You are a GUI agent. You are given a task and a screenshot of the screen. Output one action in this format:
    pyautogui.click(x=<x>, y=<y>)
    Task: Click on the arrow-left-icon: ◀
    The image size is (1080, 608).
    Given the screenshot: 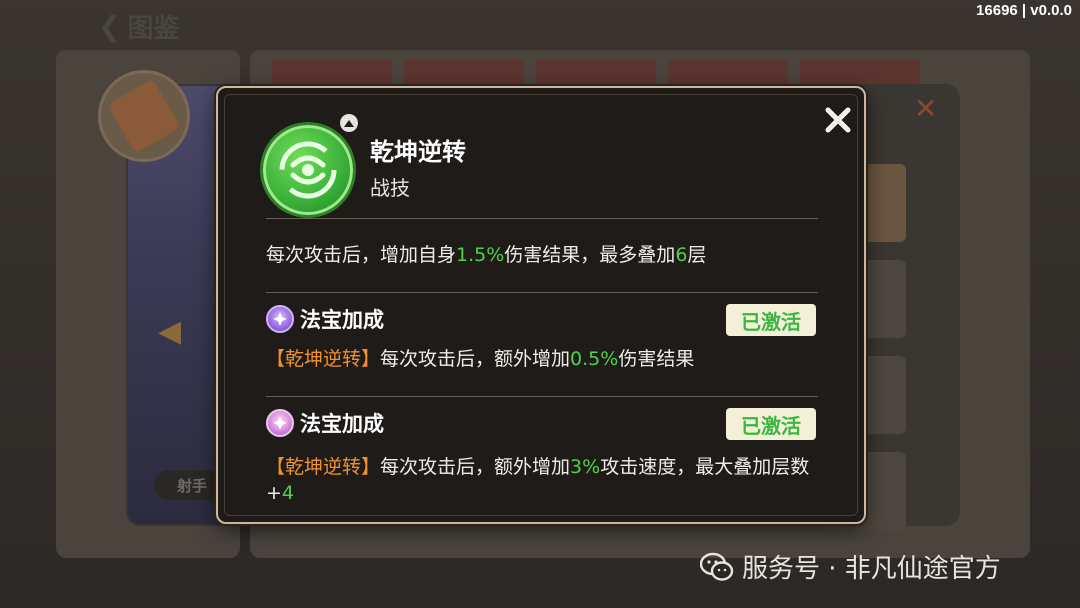 What is the action you would take?
    pyautogui.click(x=169, y=331)
    